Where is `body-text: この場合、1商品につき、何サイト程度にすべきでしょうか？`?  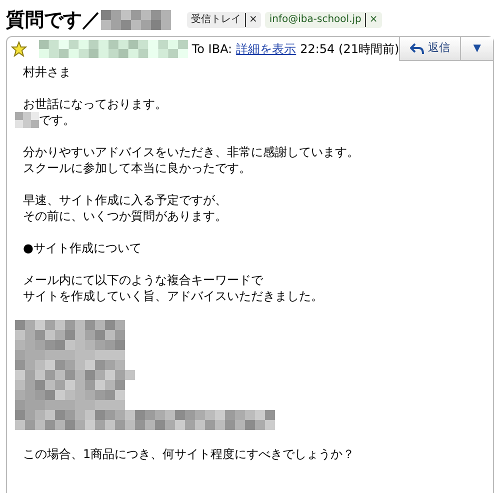
body-text: この場合、1商品につき、何サイト程度にすべきでしょうか？ is located at coordinates (189, 454).